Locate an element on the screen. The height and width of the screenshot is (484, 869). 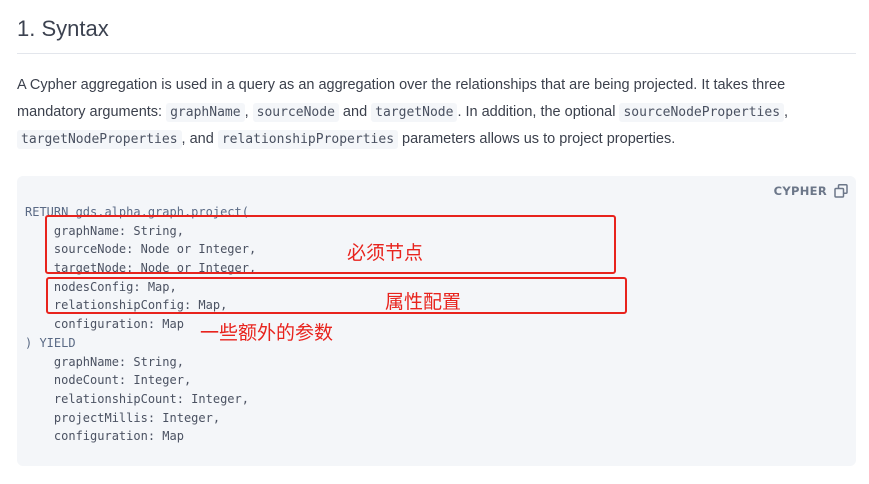
annotation-box-required is located at coordinates (330, 244).